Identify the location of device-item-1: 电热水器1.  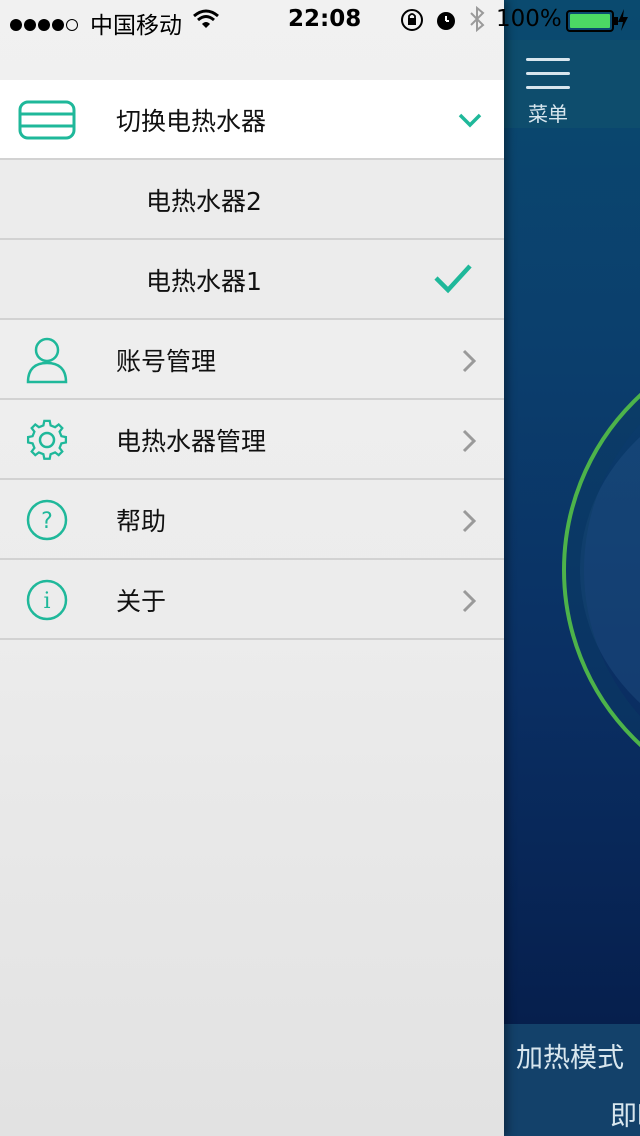
(252, 280).